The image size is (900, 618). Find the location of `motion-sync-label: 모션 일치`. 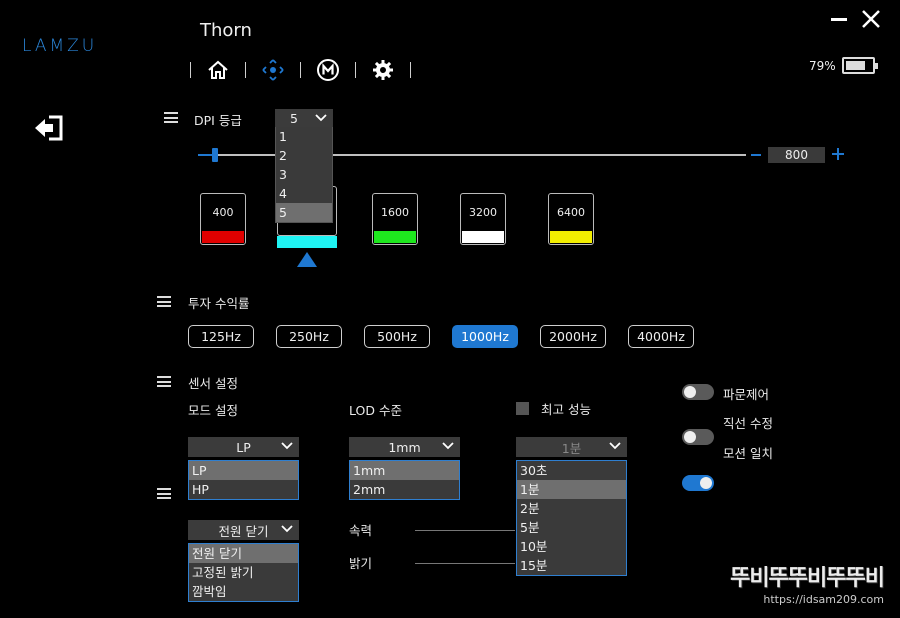

motion-sync-label: 모션 일치 is located at coordinates (748, 453).